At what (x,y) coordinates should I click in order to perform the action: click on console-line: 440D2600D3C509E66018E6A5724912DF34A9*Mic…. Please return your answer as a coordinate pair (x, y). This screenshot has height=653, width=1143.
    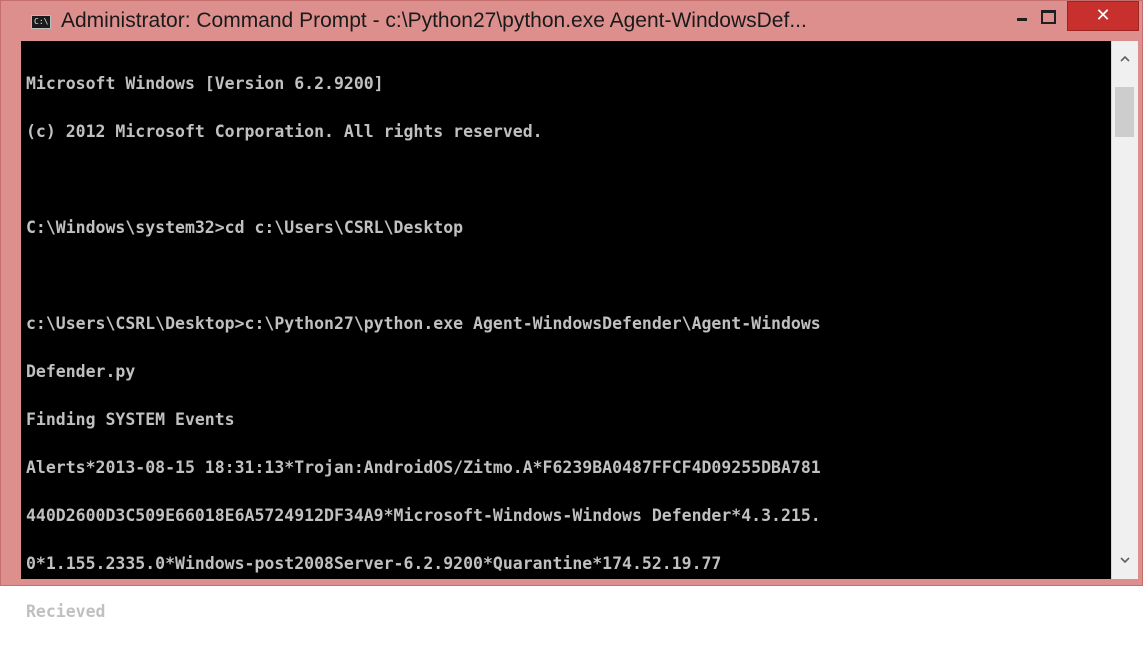
    Looking at the image, I should click on (423, 515).